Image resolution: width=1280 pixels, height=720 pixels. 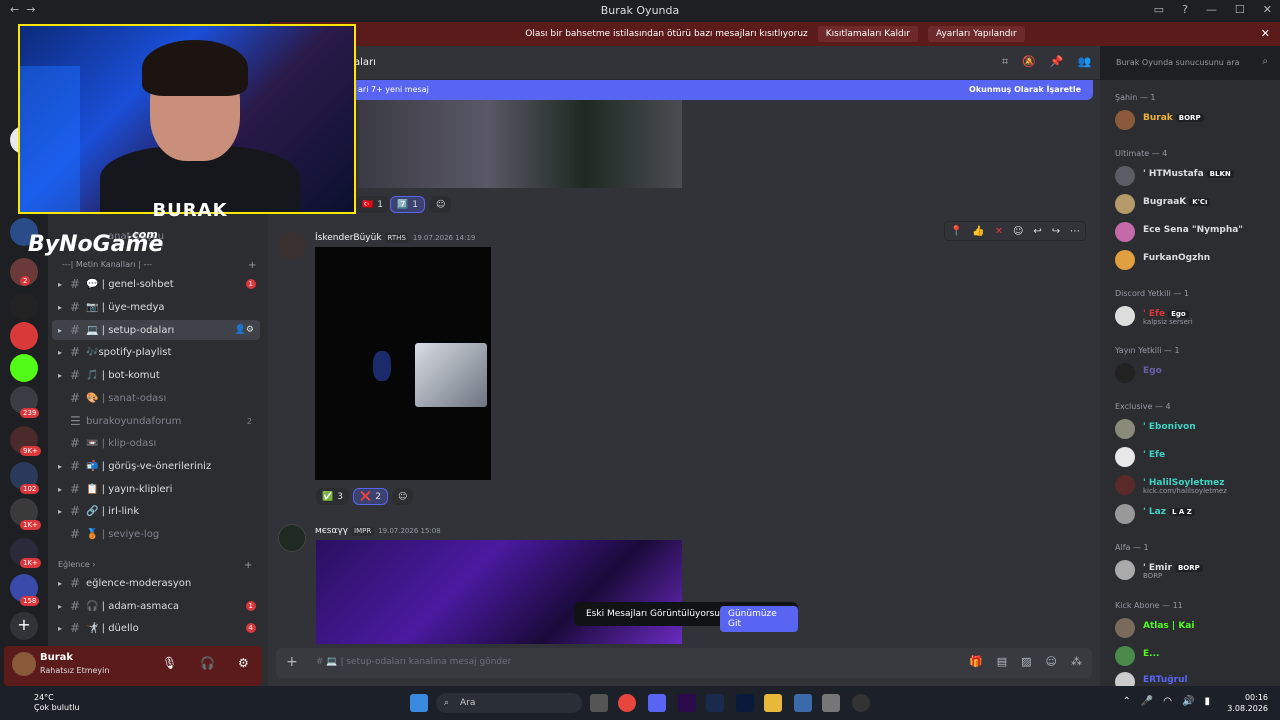 I want to click on headphones-icon: 🎧, so click(x=207, y=663).